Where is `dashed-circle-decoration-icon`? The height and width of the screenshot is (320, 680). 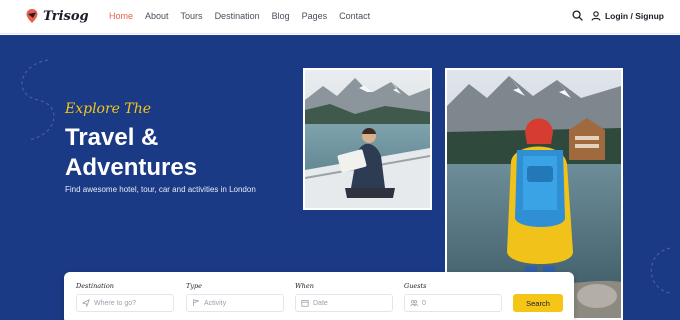
dashed-circle-decoration-icon is located at coordinates (660, 270).